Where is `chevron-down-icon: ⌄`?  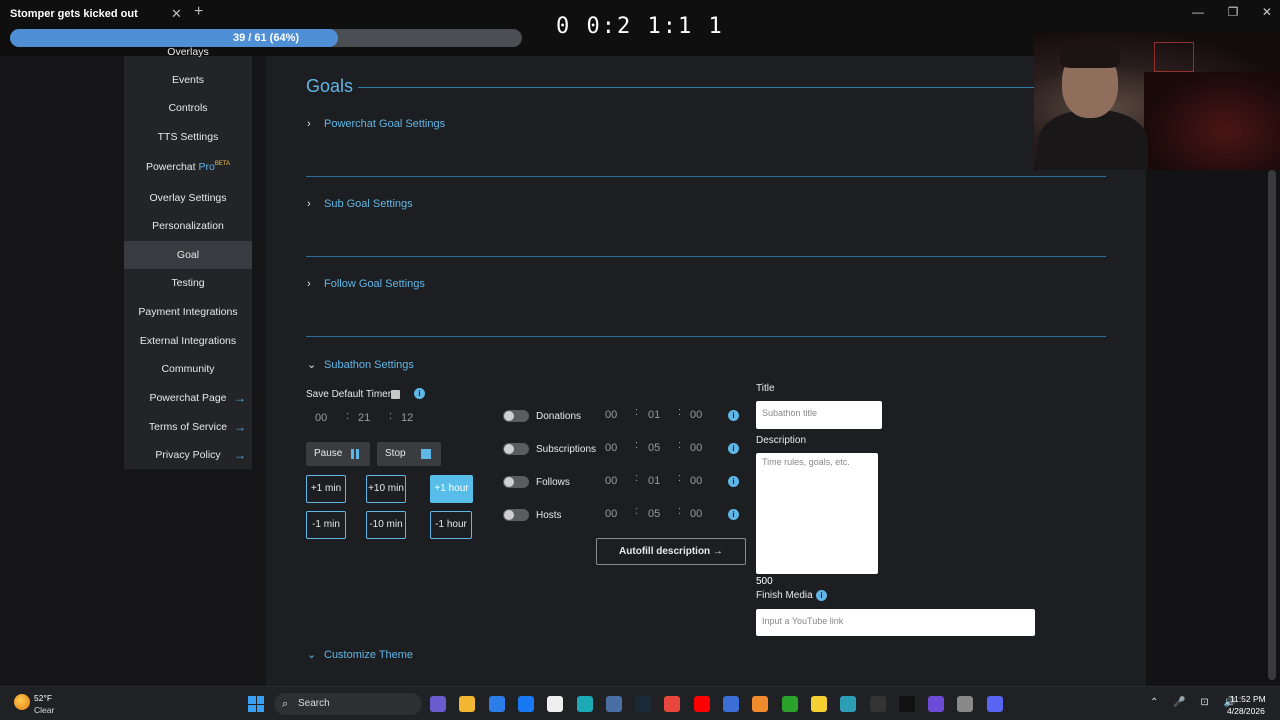
chevron-down-icon: ⌄ is located at coordinates (312, 655).